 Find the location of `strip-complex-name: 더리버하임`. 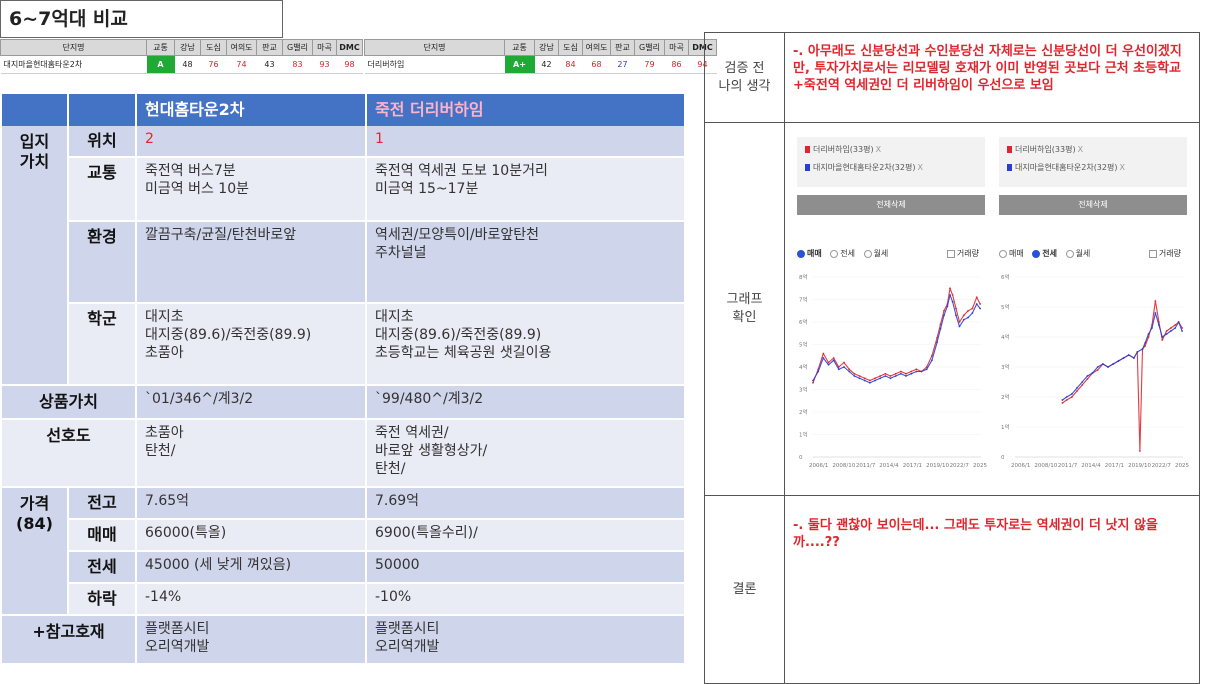

strip-complex-name: 더리버하임 is located at coordinates (434, 64).